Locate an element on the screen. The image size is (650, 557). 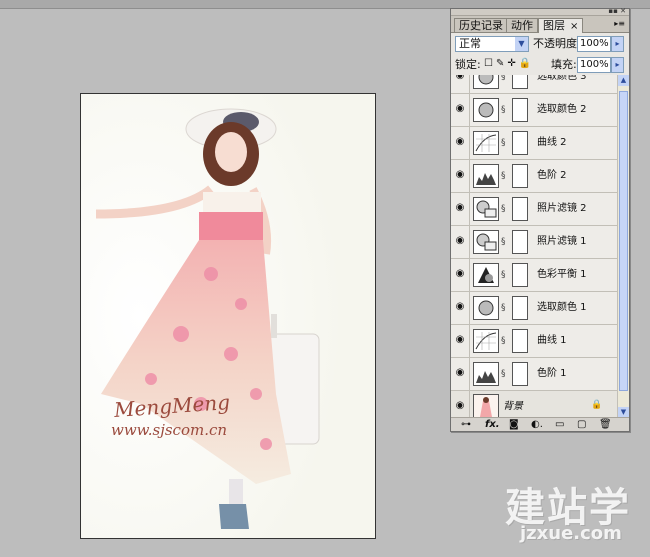
layer-name: 色彩平衡 1 is located at coordinates (562, 274).